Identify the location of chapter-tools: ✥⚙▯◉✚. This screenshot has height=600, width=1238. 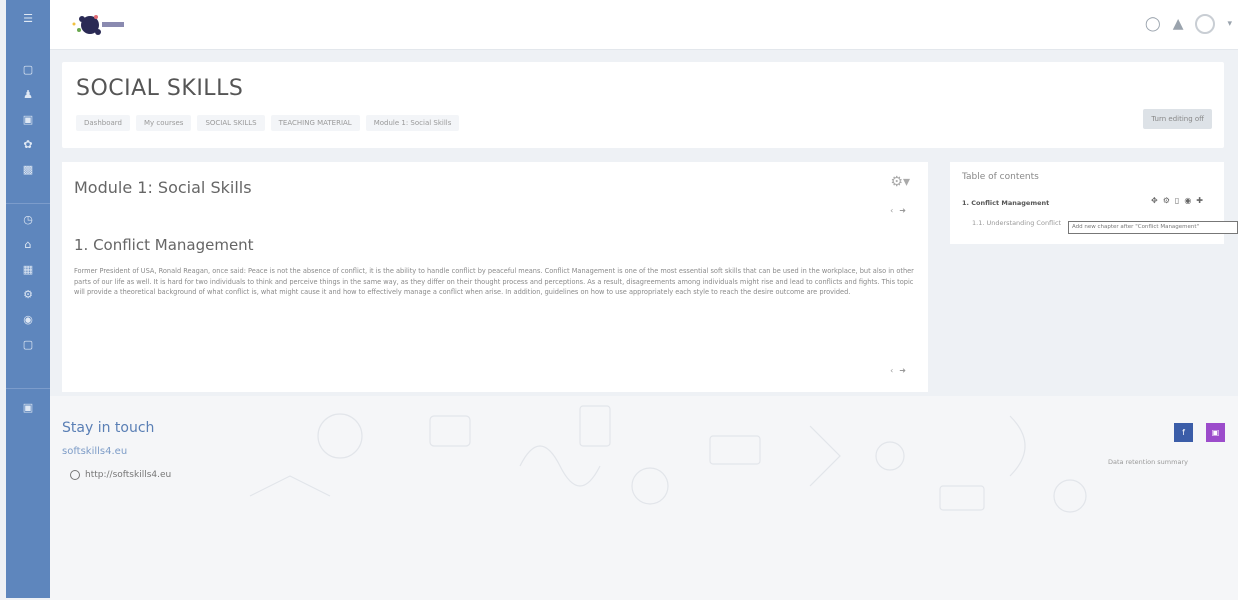
(1179, 200).